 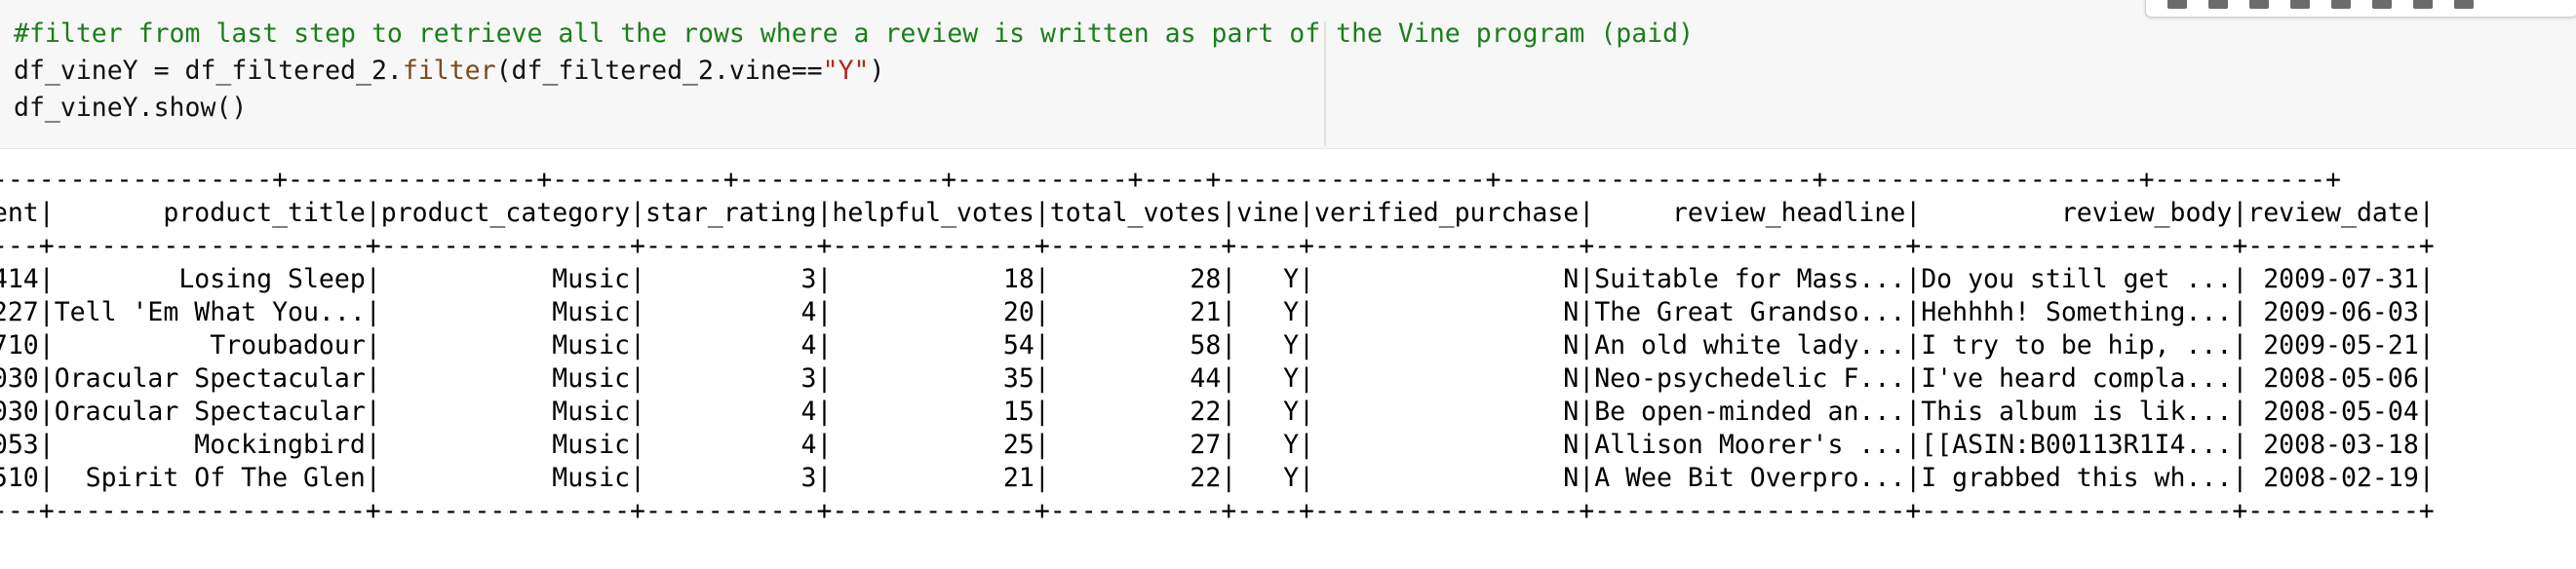 What do you see at coordinates (449, 71) in the screenshot?
I see `code-token-method: filter` at bounding box center [449, 71].